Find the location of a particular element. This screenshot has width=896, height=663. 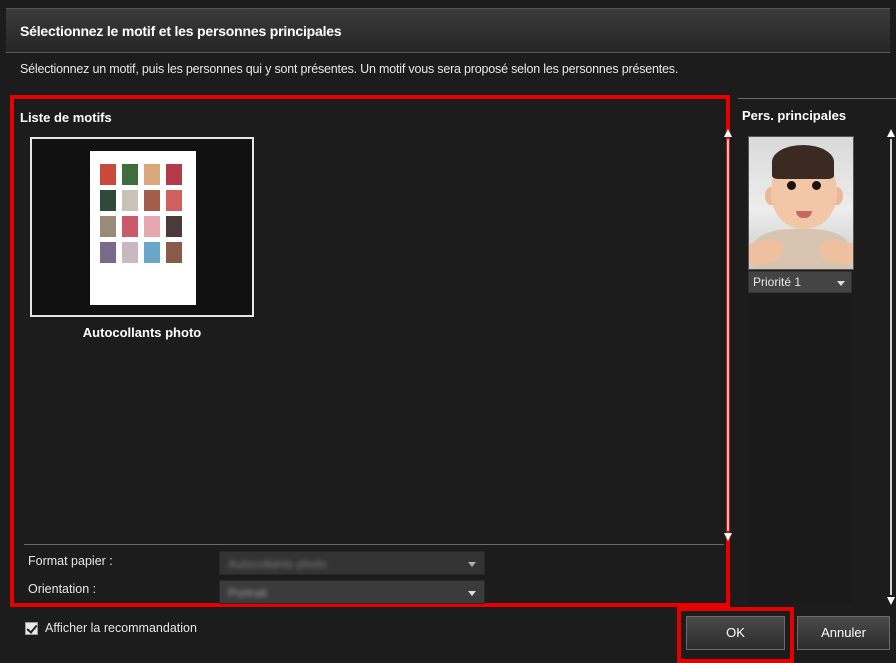

show-recommendation-label: Afficher la recommandation is located at coordinates (121, 628).